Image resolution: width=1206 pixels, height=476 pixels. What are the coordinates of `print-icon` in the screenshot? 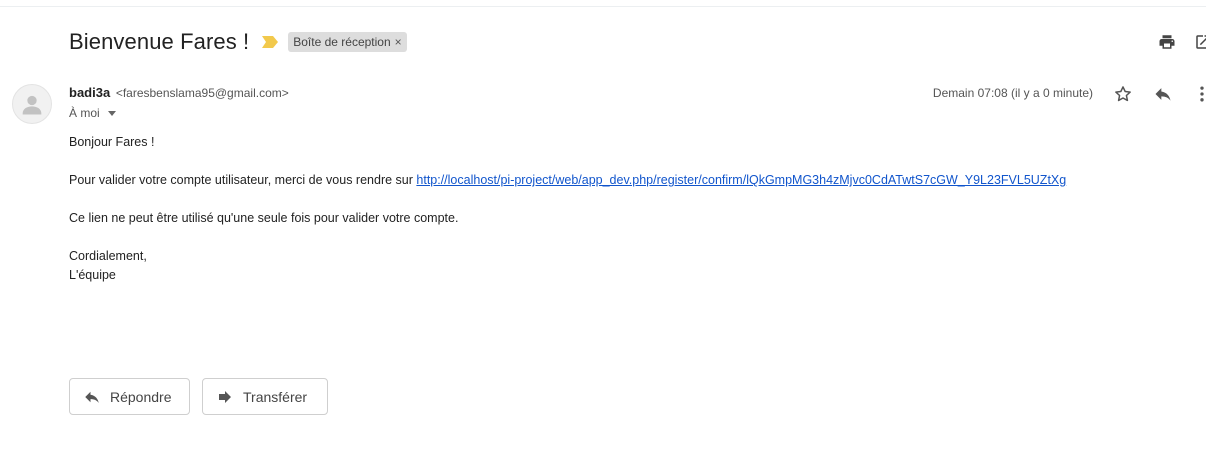 It's located at (1167, 42).